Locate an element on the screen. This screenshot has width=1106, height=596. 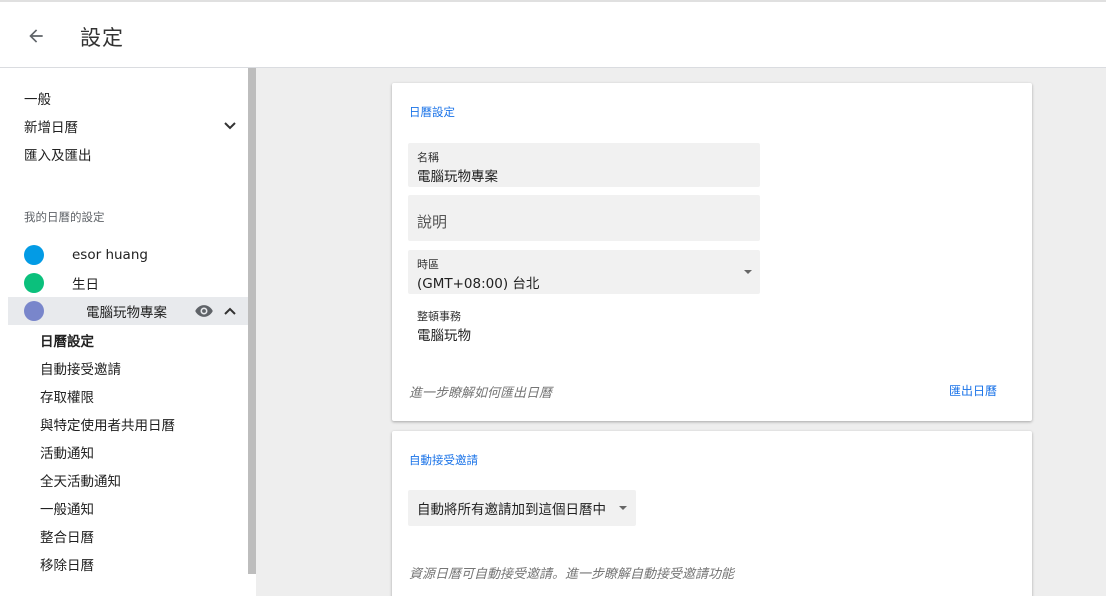
name-value: 電腦玩物專案 is located at coordinates (457, 177).